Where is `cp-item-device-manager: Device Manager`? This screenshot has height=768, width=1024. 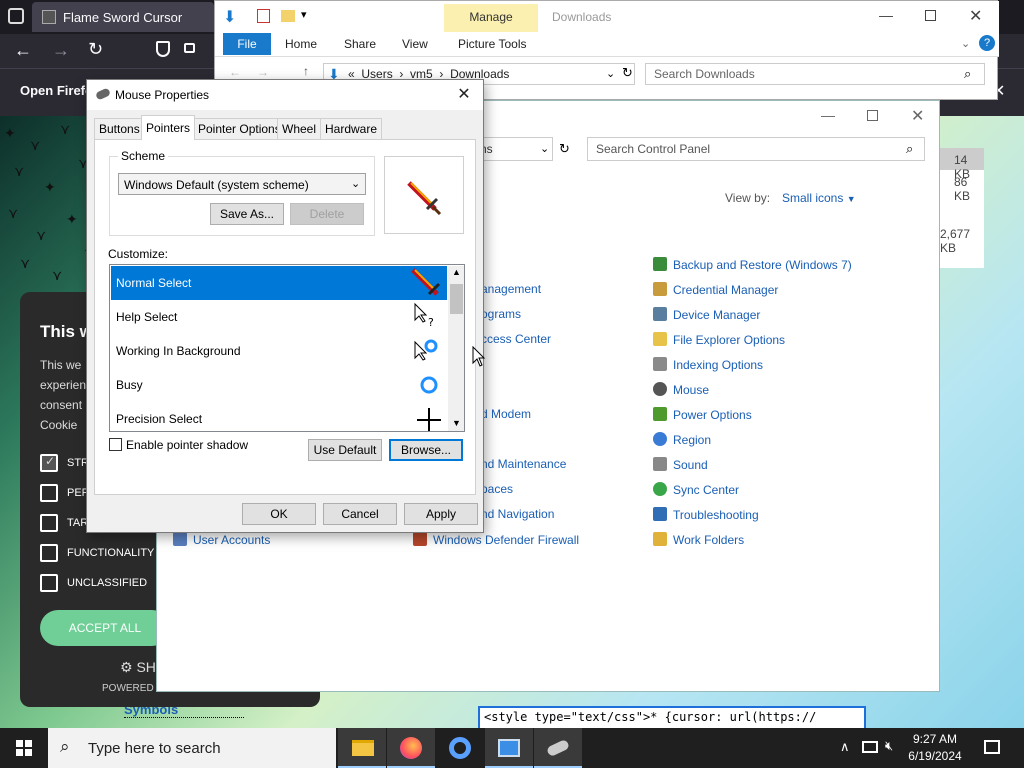
cp-item-device-manager: Device Manager is located at coordinates (752, 316).